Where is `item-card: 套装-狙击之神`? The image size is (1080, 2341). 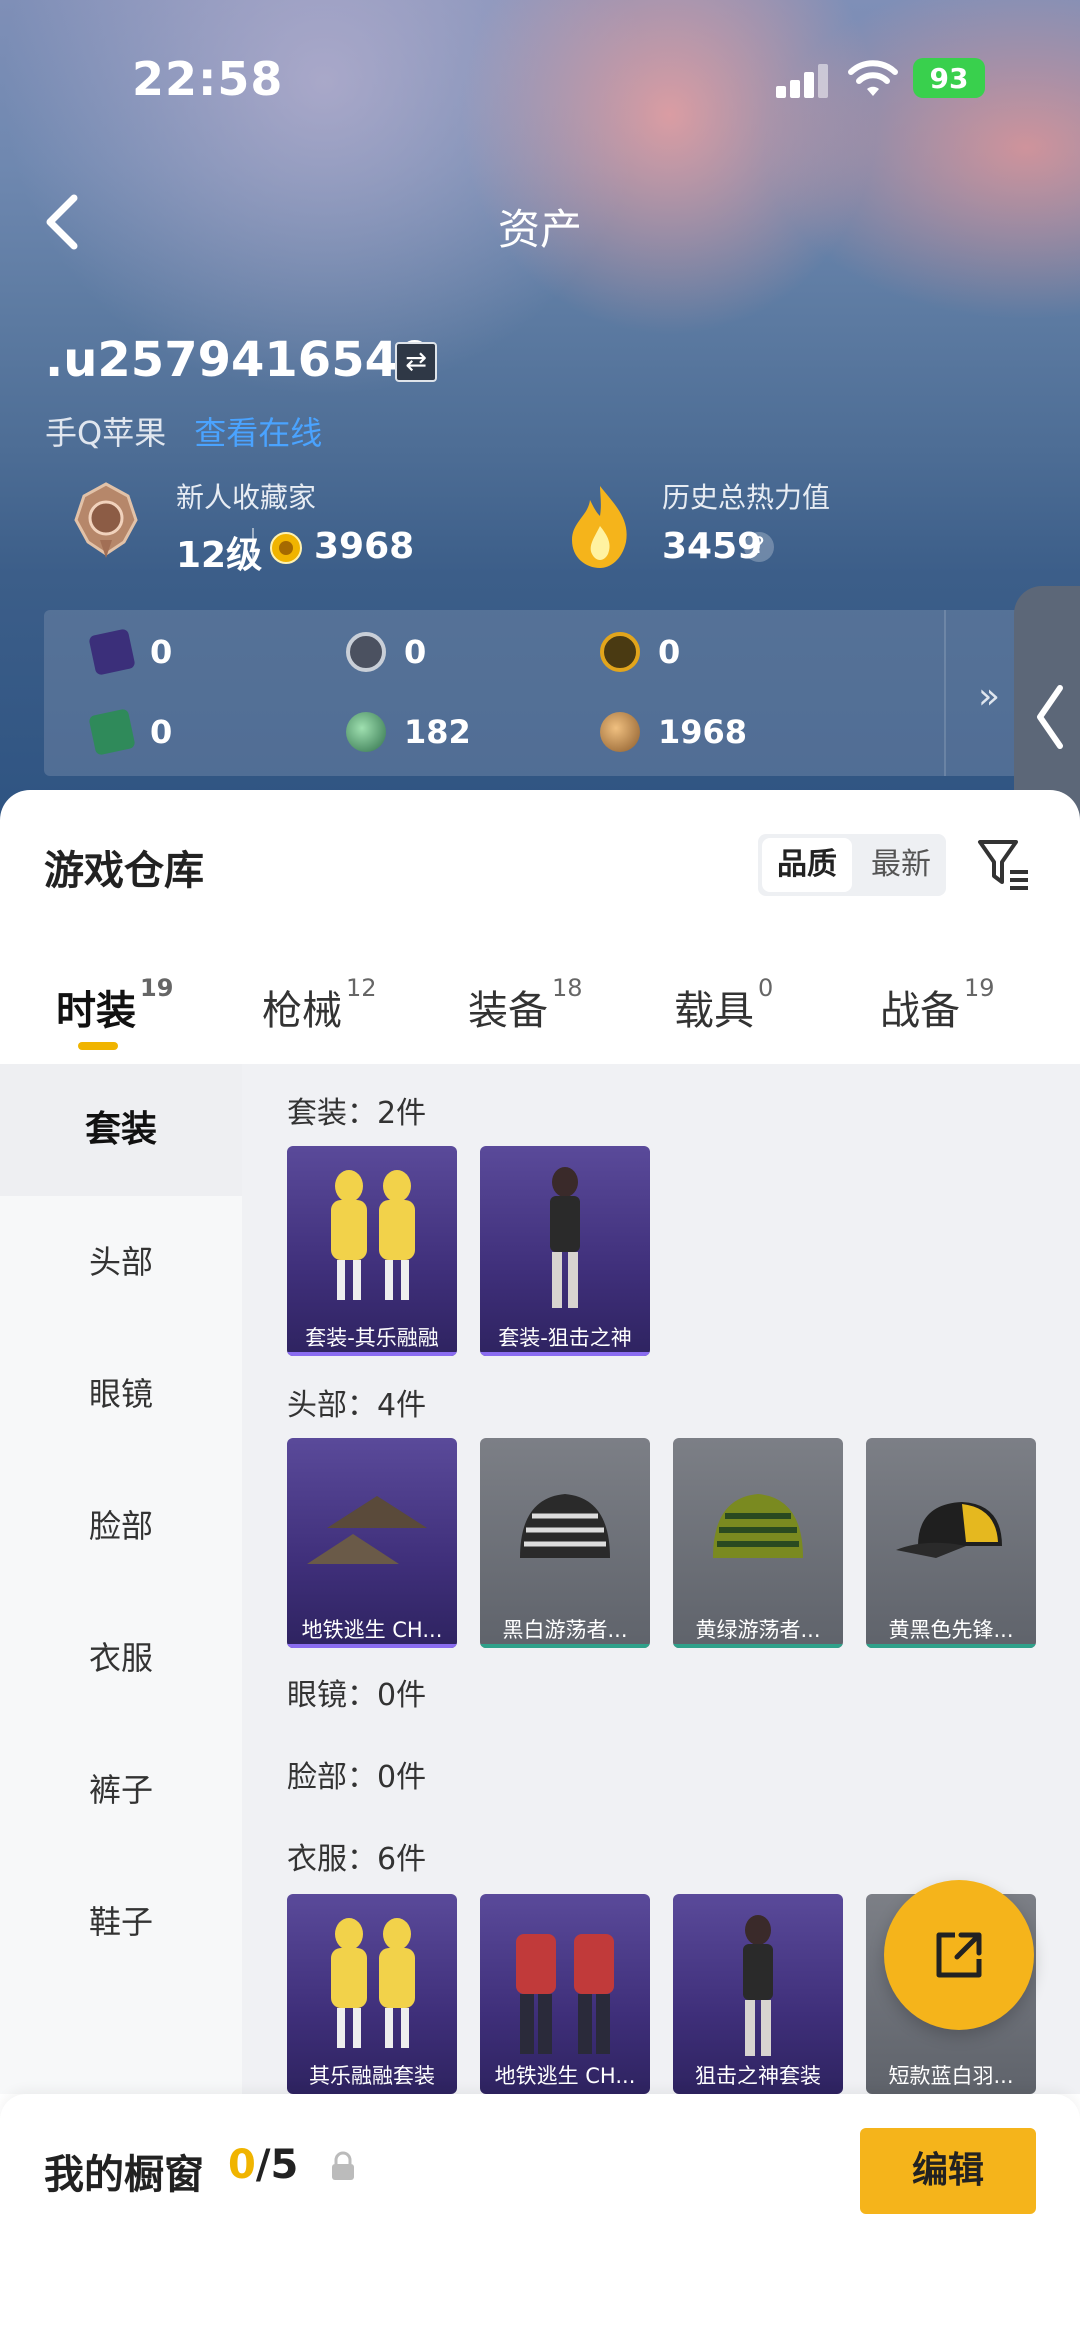 item-card: 套装-狙击之神 is located at coordinates (565, 1251).